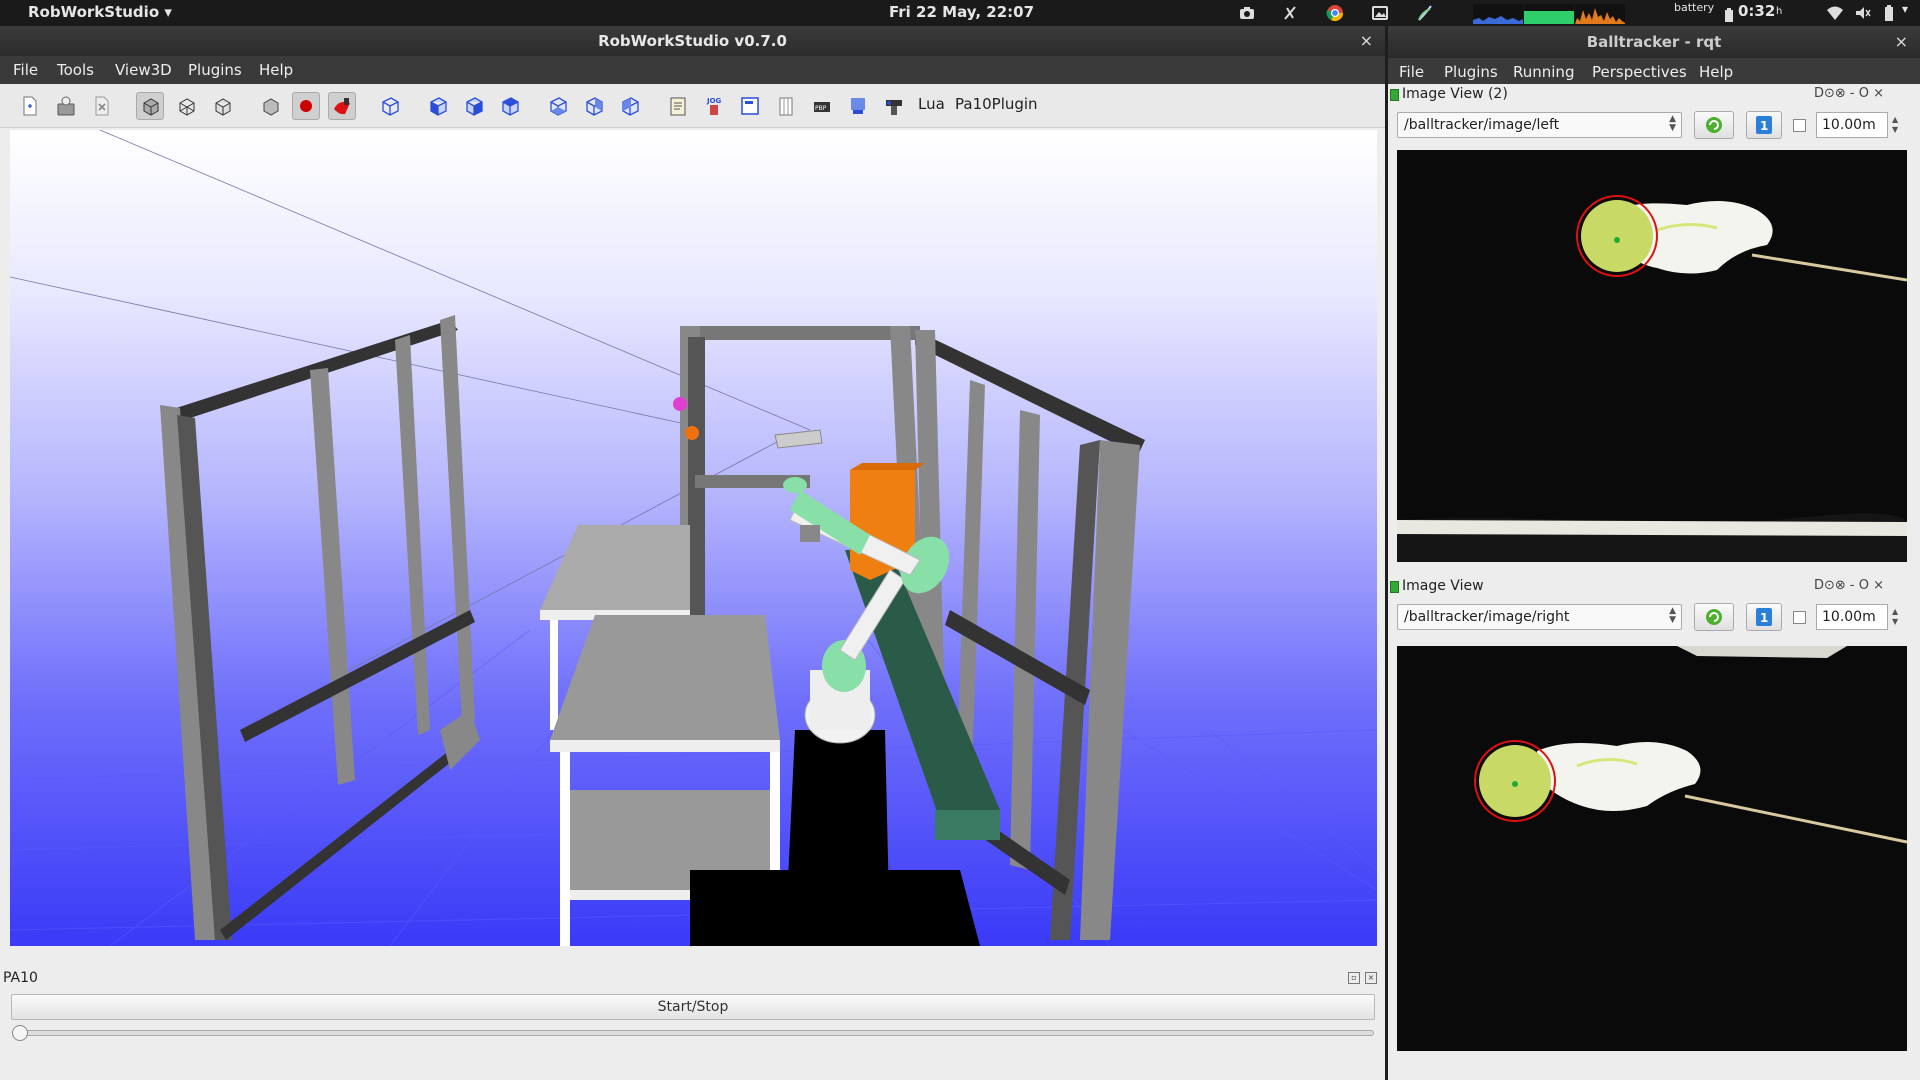 This screenshot has width=1920, height=1080. I want to click on topic-select: /balltracker/image/right ▲ ▼, so click(1539, 617).